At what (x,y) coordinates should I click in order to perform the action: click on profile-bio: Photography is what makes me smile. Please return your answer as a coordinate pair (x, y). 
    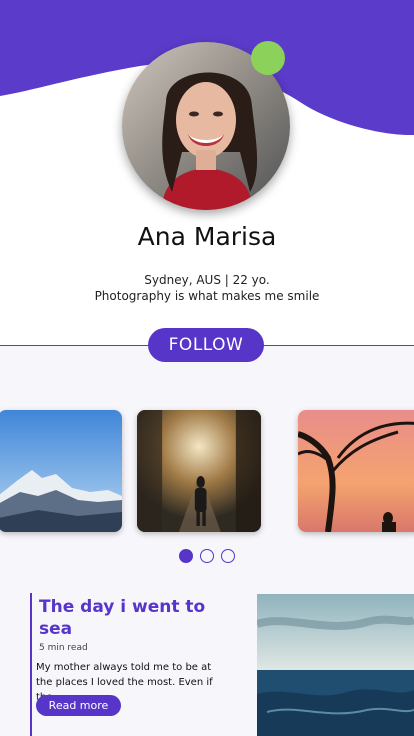
    Looking at the image, I should click on (207, 296).